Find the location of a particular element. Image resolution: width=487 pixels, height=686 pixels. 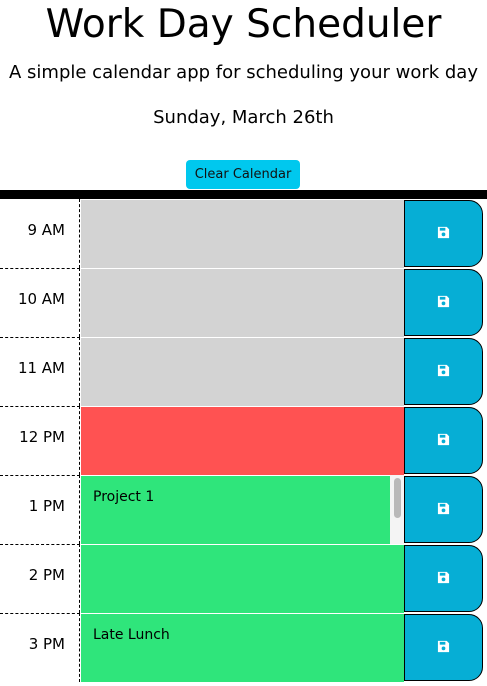

timeblock-row: 3 PM is located at coordinates (243, 647).